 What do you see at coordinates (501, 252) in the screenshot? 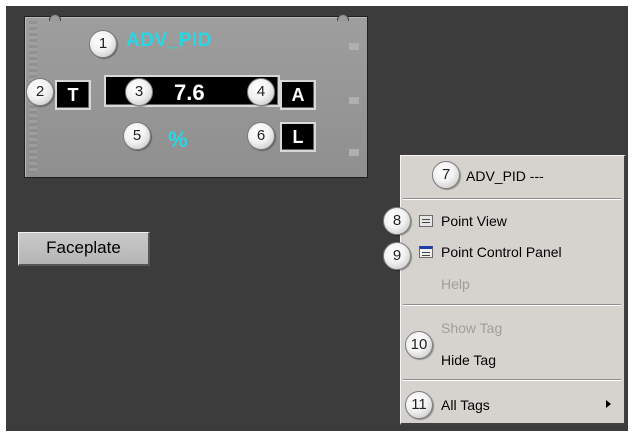
I see `menu-item-point-control-panel: Point Control Panel` at bounding box center [501, 252].